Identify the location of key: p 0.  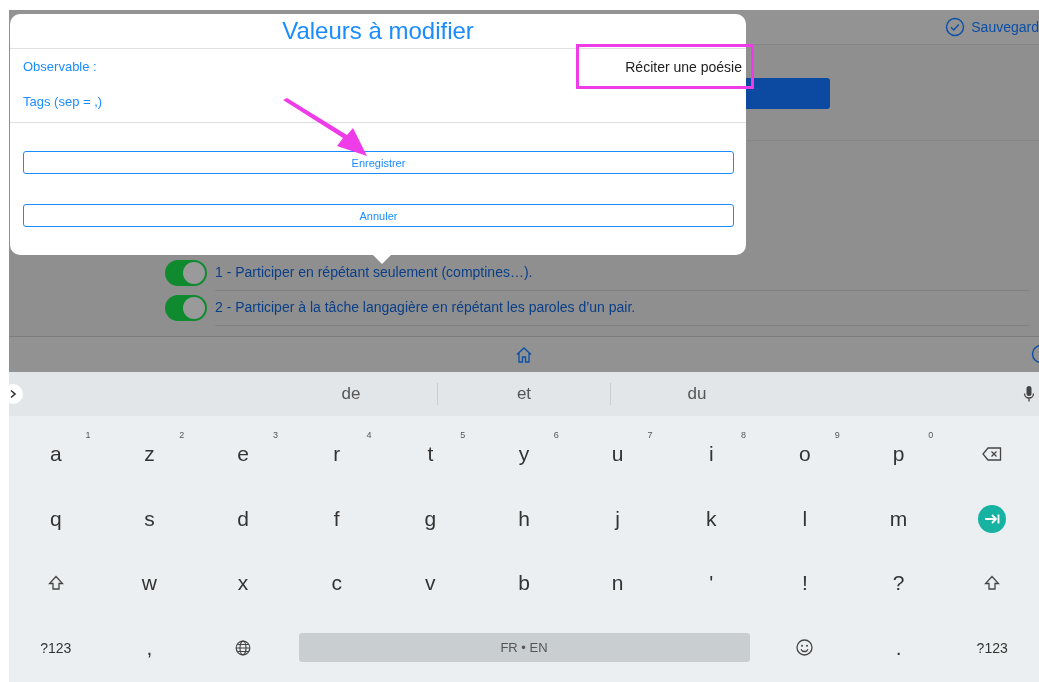
(898, 454).